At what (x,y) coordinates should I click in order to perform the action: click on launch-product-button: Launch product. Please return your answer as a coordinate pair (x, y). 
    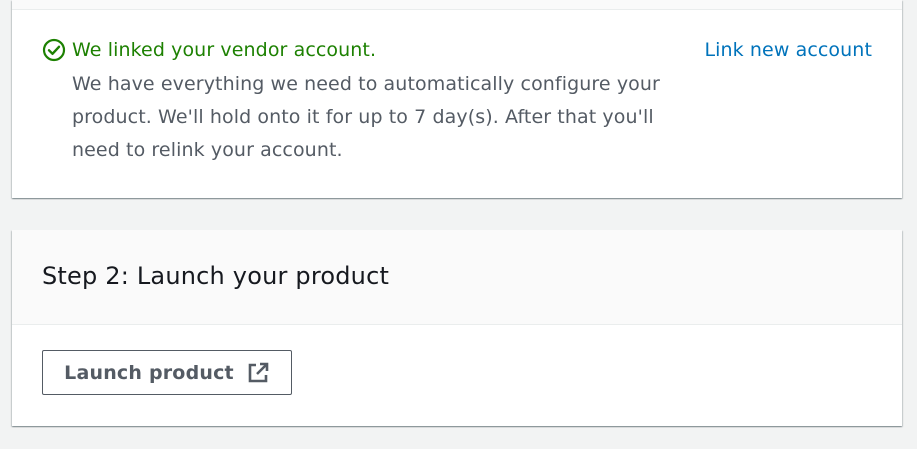
    Looking at the image, I should click on (167, 372).